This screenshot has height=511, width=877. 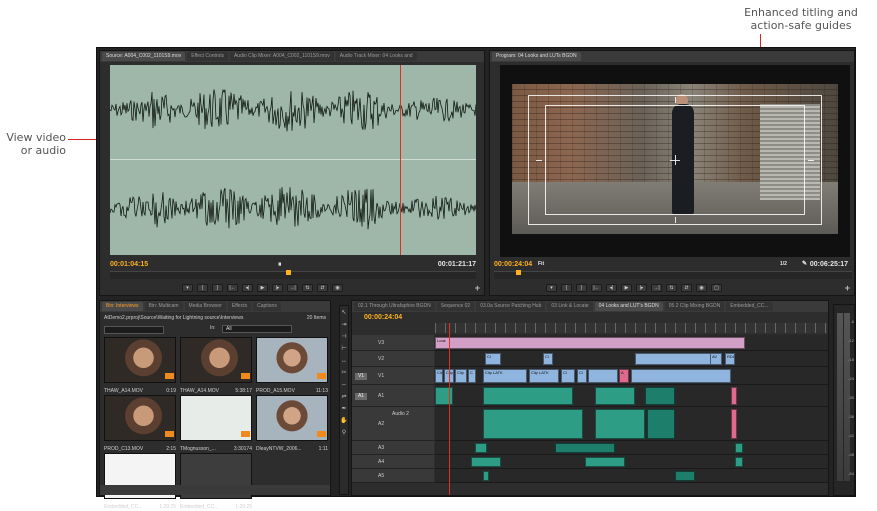 What do you see at coordinates (570, 306) in the screenshot?
I see `tab-sequence-4: 03 Link & Locate` at bounding box center [570, 306].